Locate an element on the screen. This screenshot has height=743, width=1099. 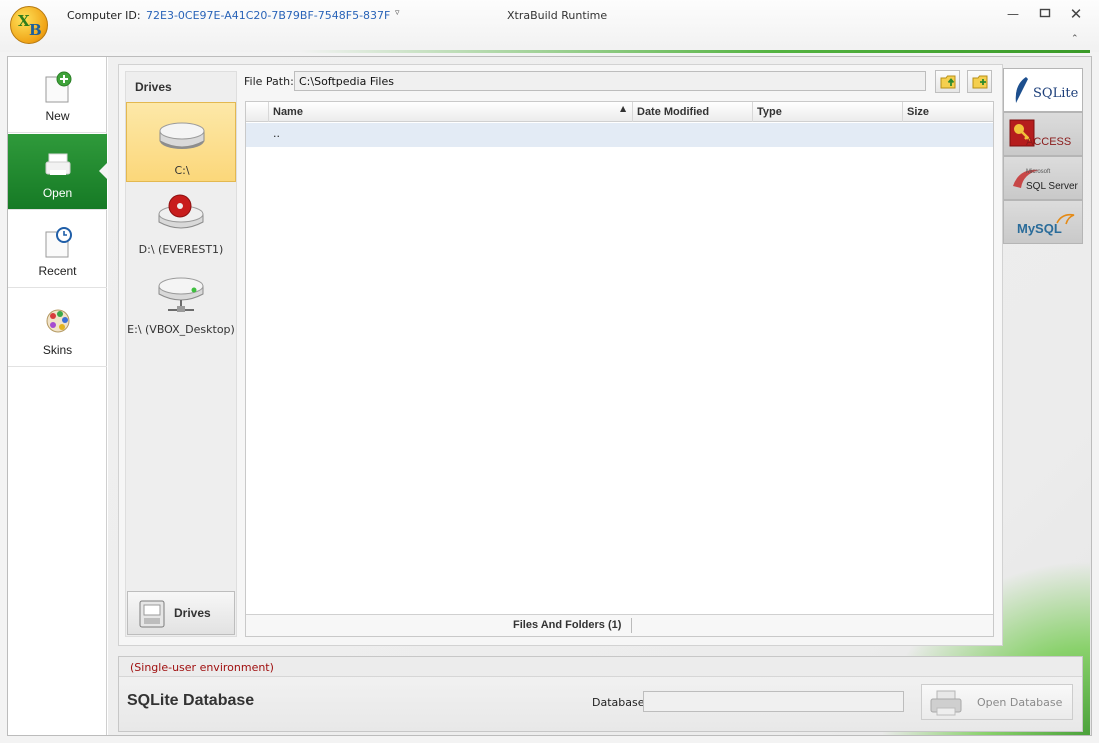
window-title: XtraBuild Runtime is located at coordinates (557, 15).